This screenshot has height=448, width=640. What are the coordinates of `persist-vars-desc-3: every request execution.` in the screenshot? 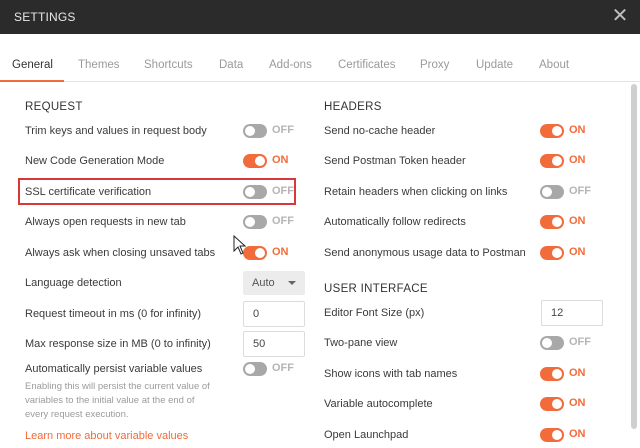 It's located at (77, 414).